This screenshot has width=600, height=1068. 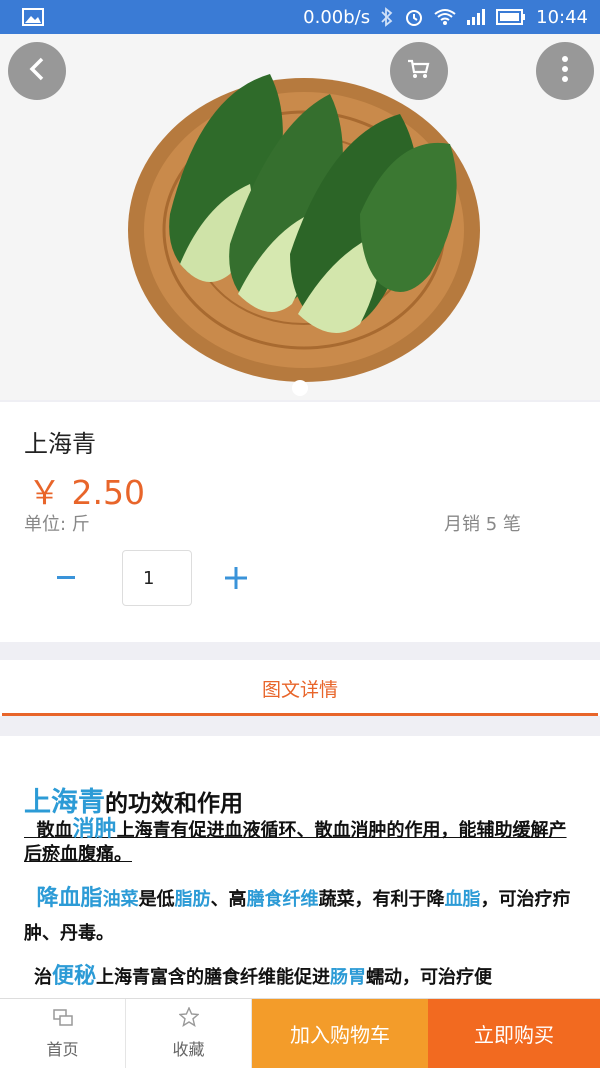 I want to click on more-icon, so click(x=565, y=71).